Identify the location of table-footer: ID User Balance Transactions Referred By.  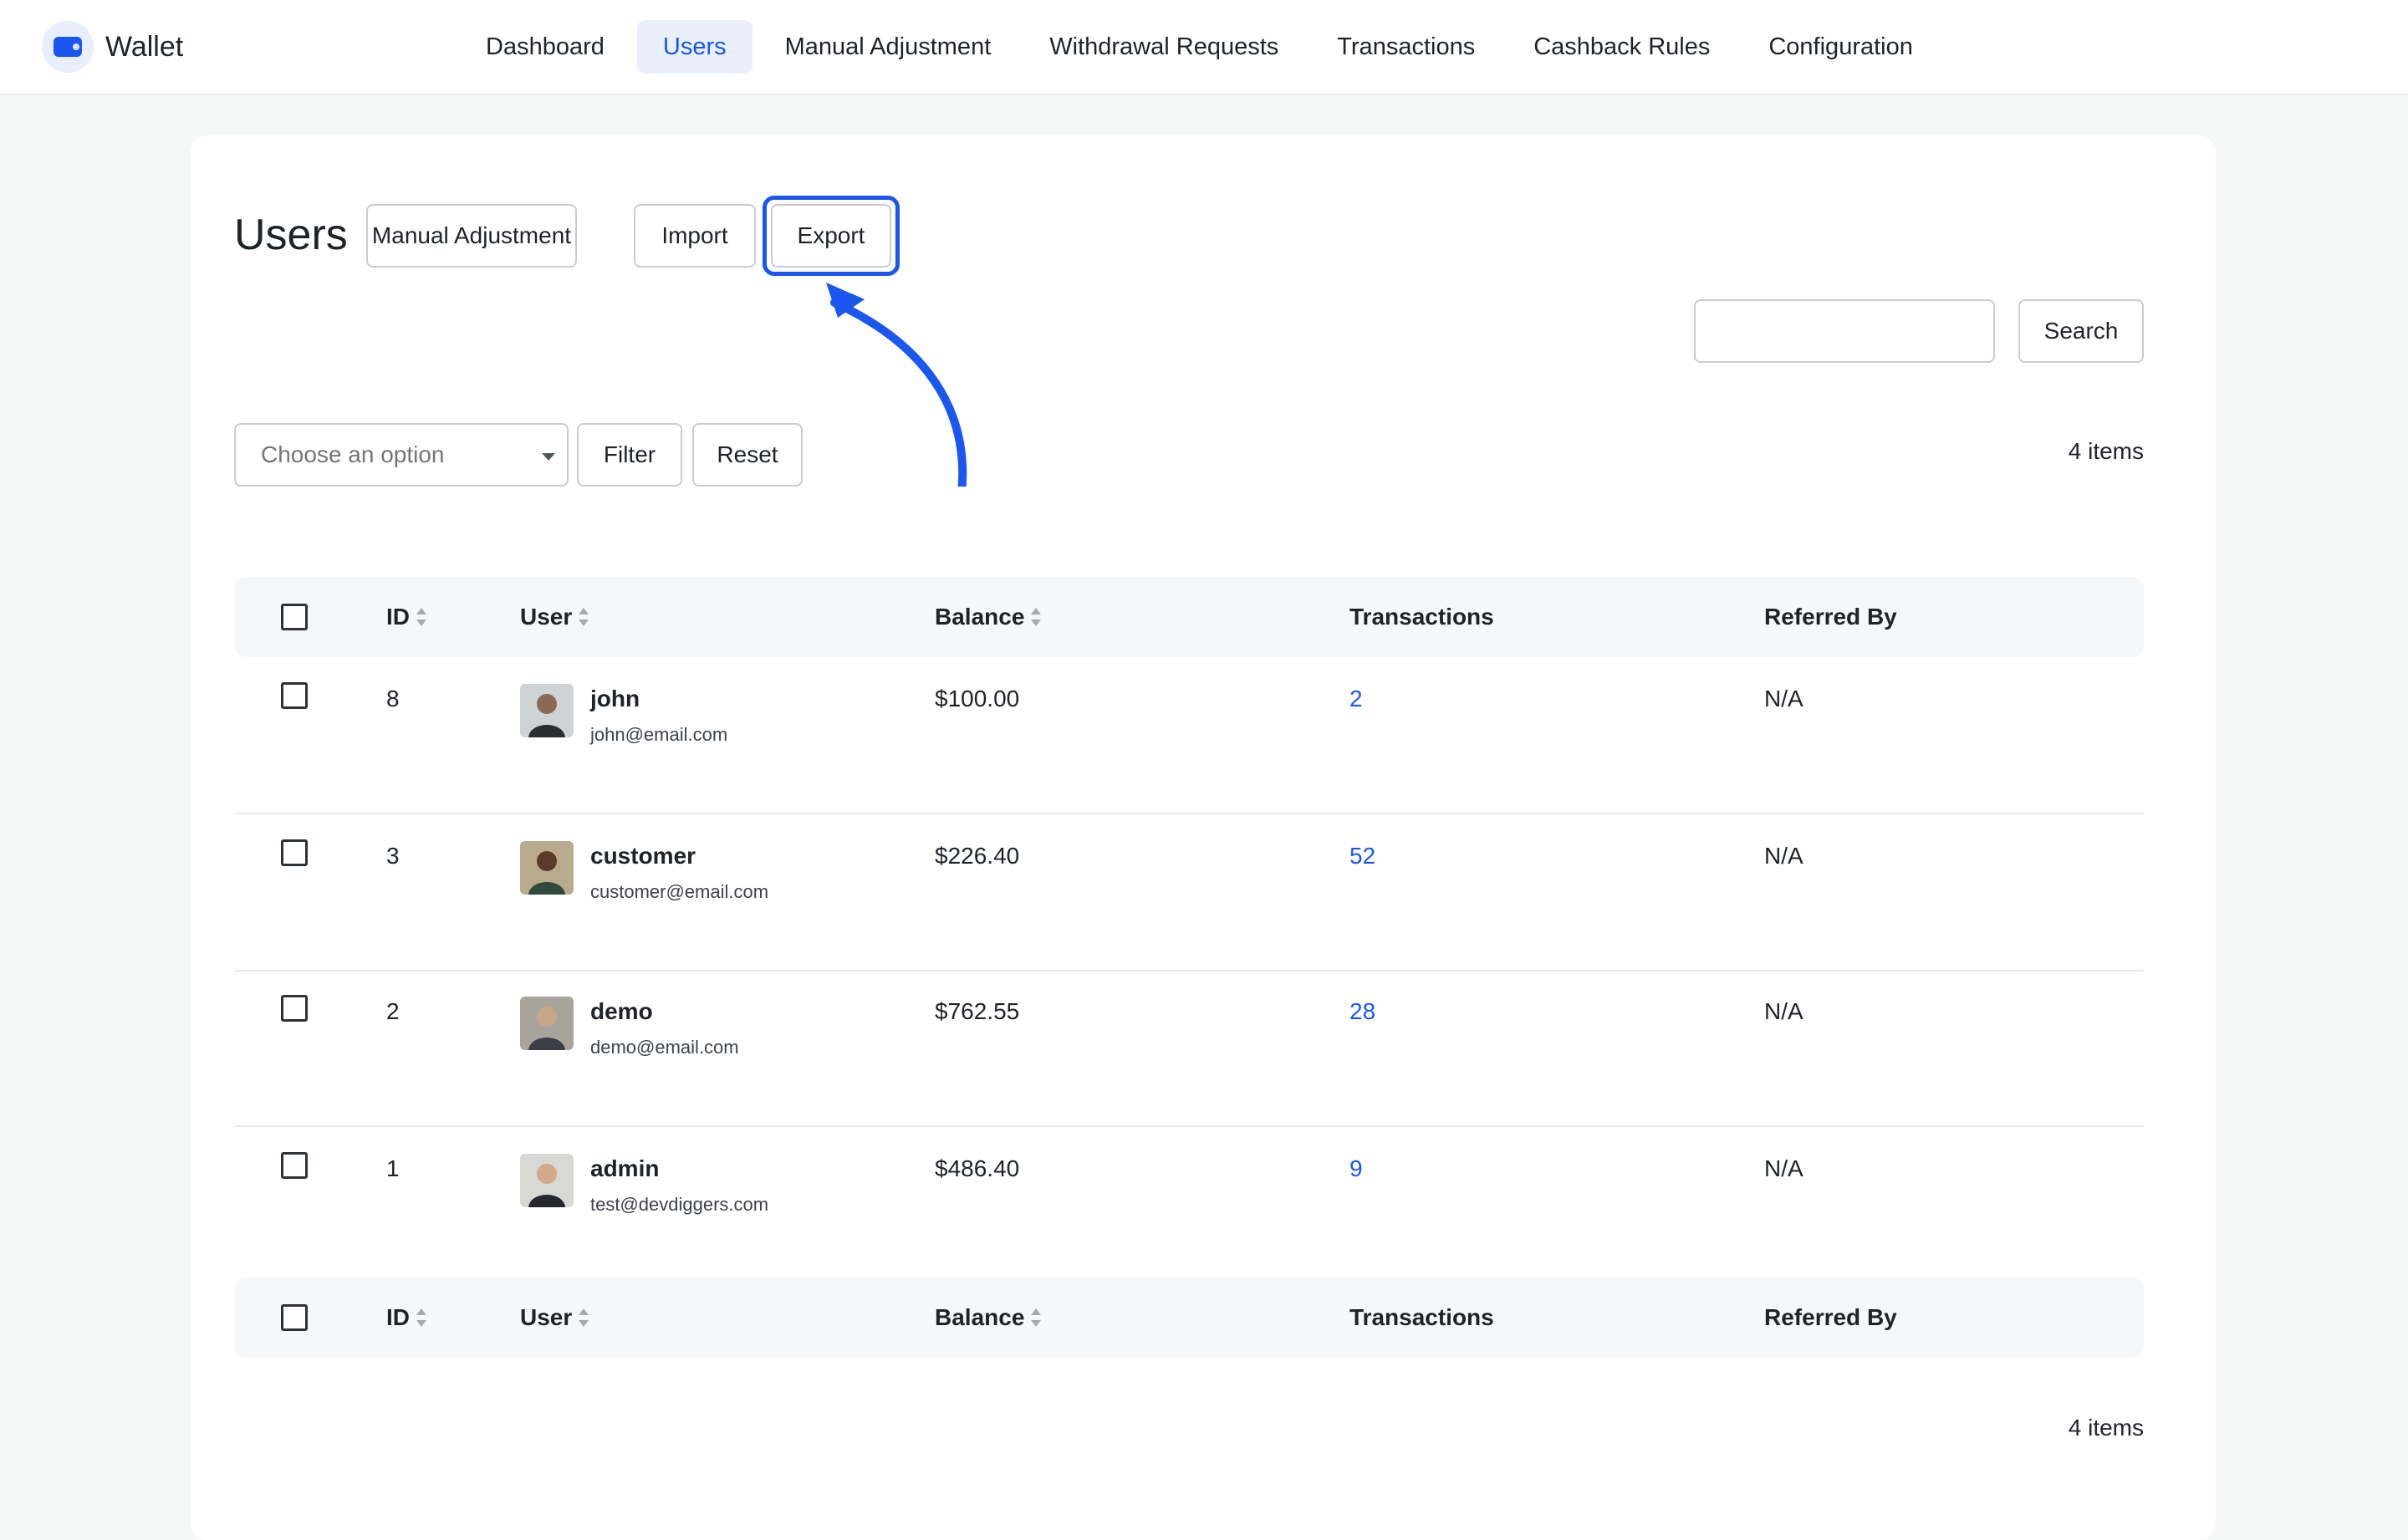
(1189, 1317).